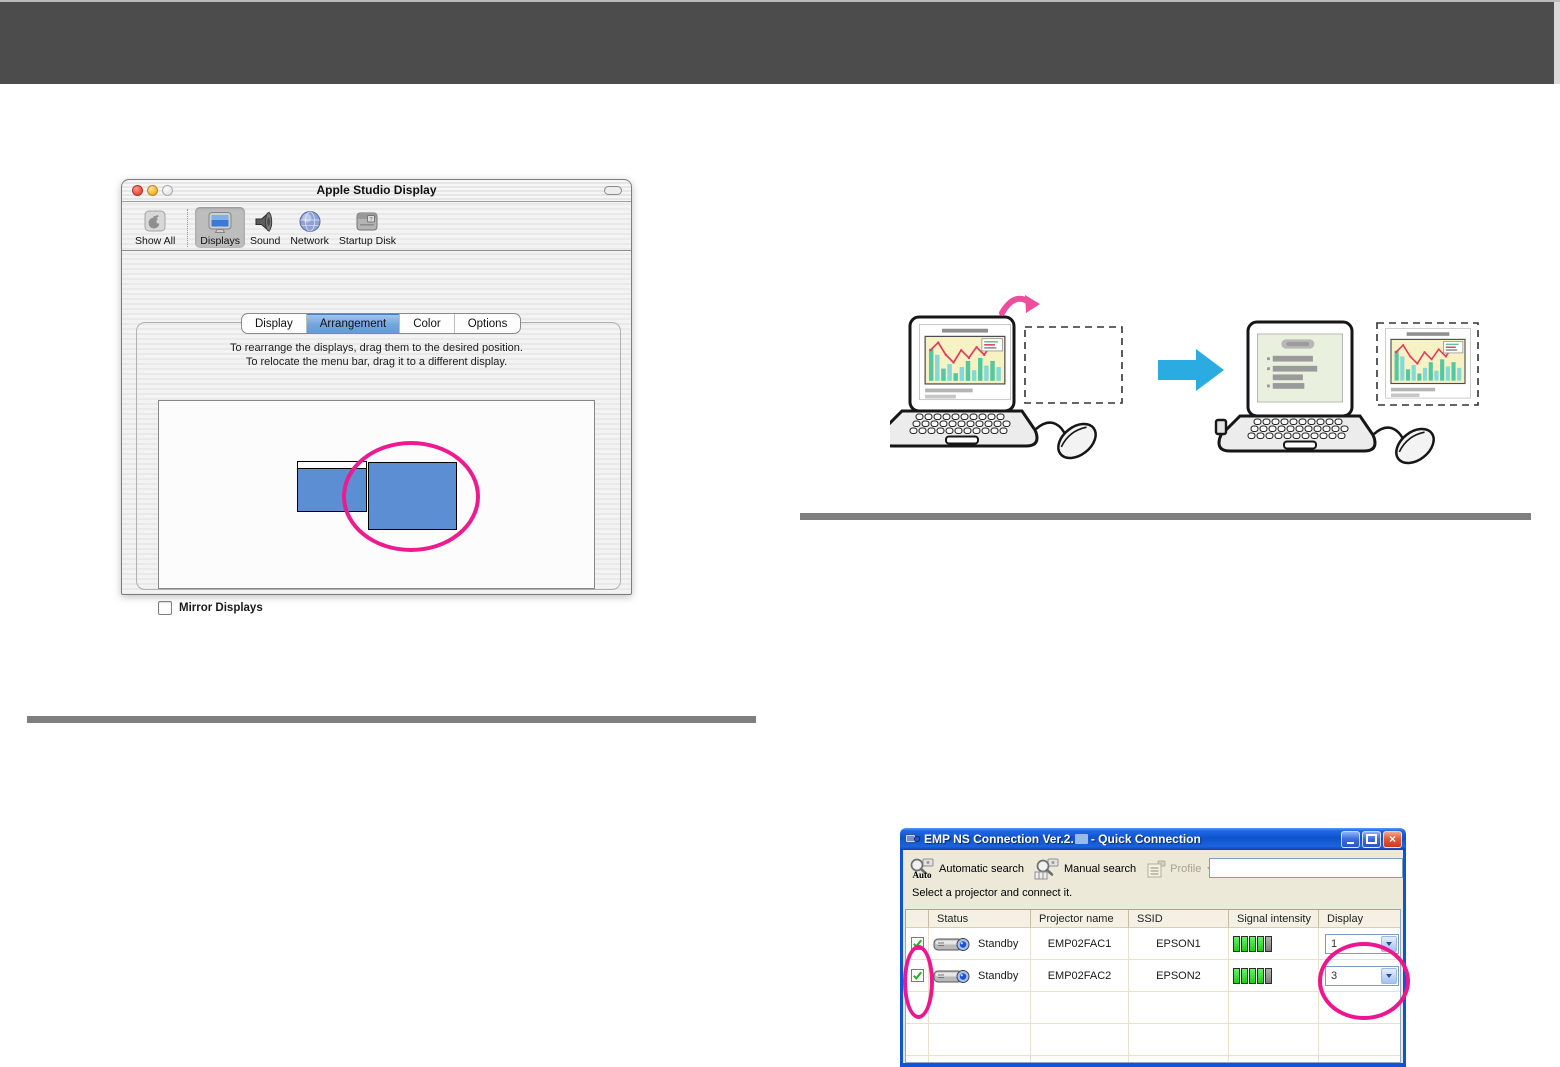  I want to click on tab-display: Display, so click(274, 323).